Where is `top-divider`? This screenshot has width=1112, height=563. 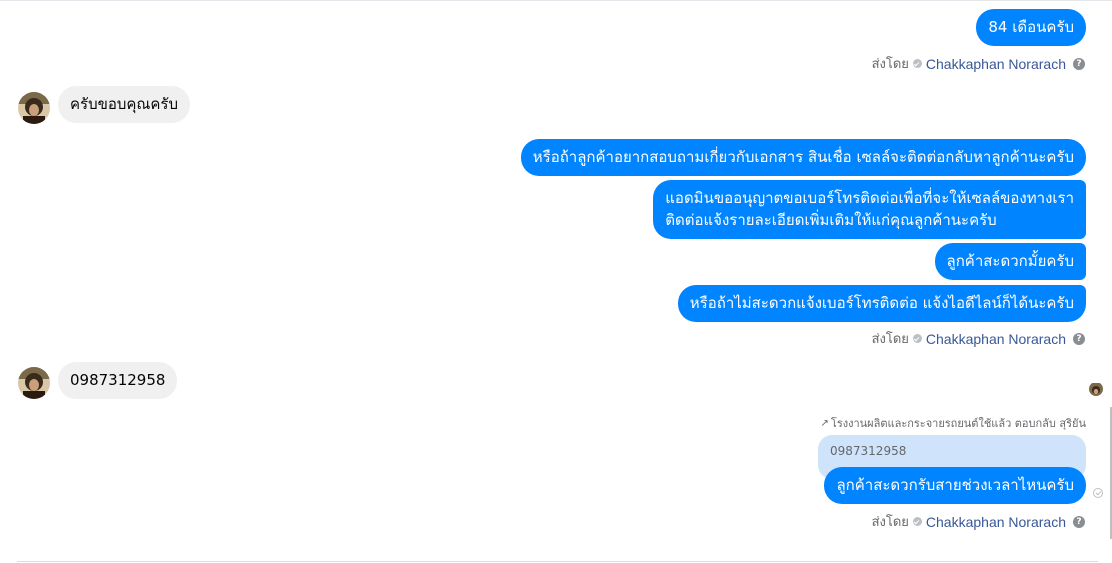
top-divider is located at coordinates (556, 0).